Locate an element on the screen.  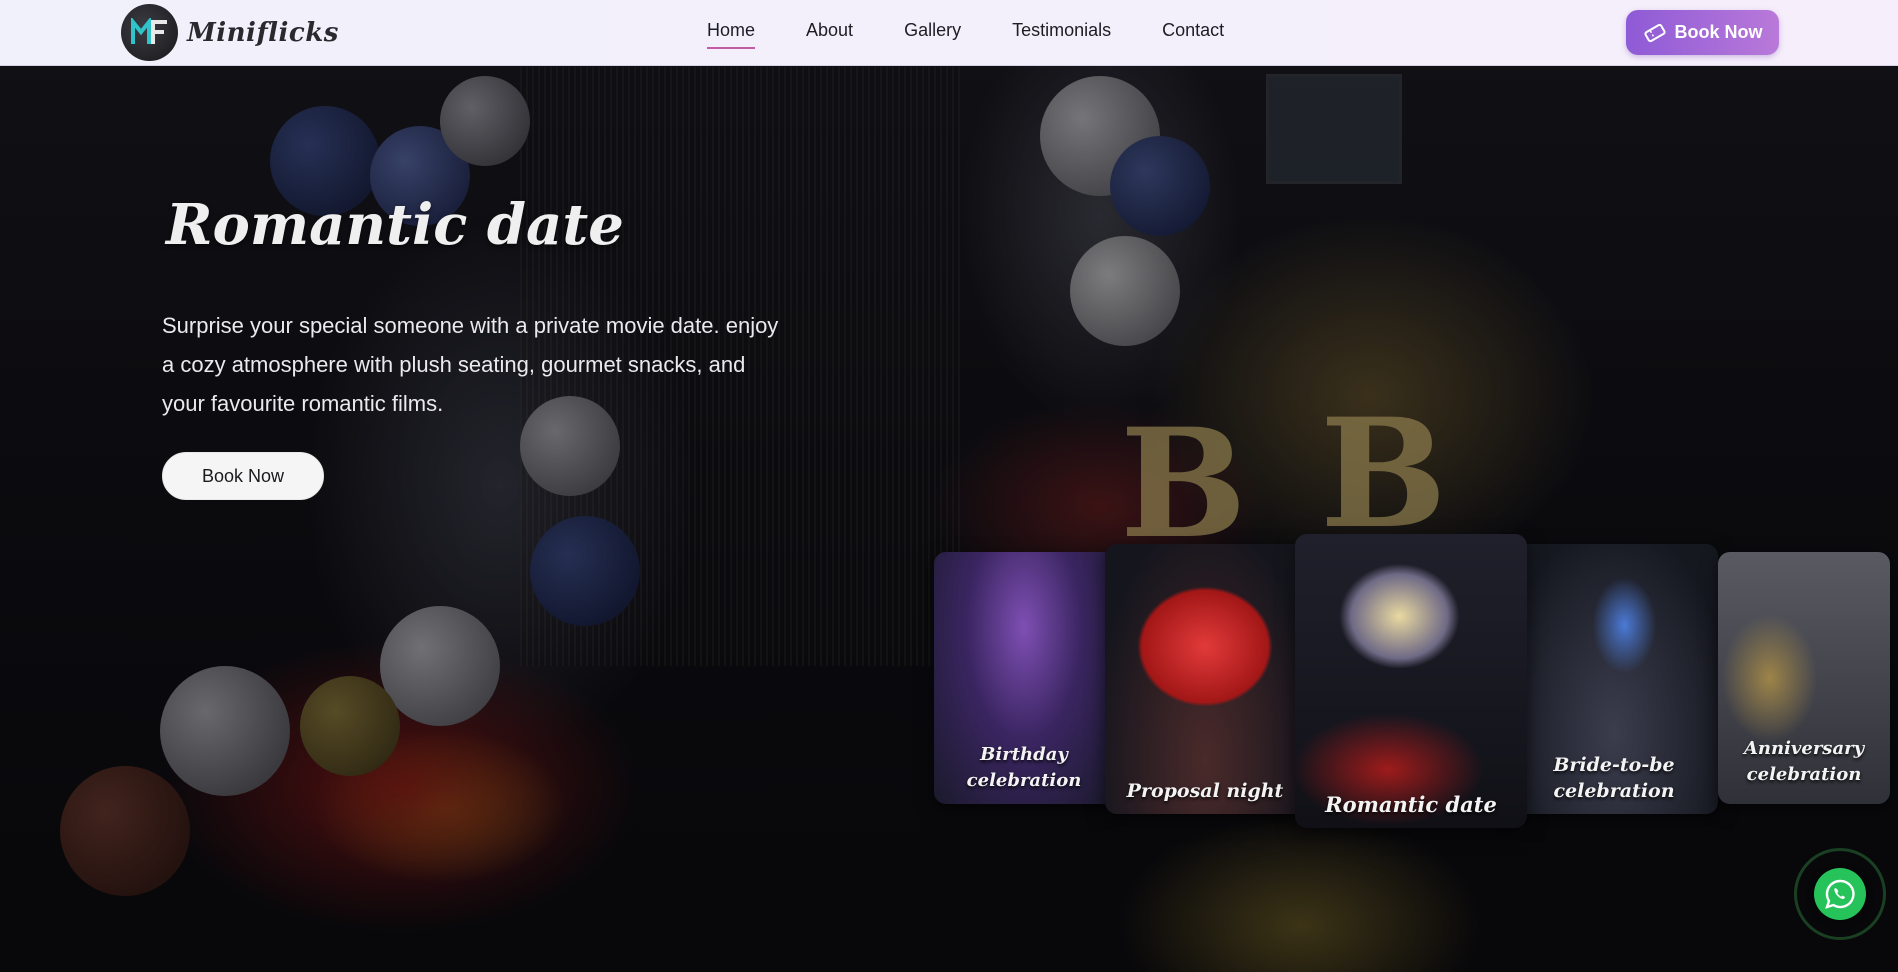
carousel-card-label: Proposal night is located at coordinates (1205, 791).